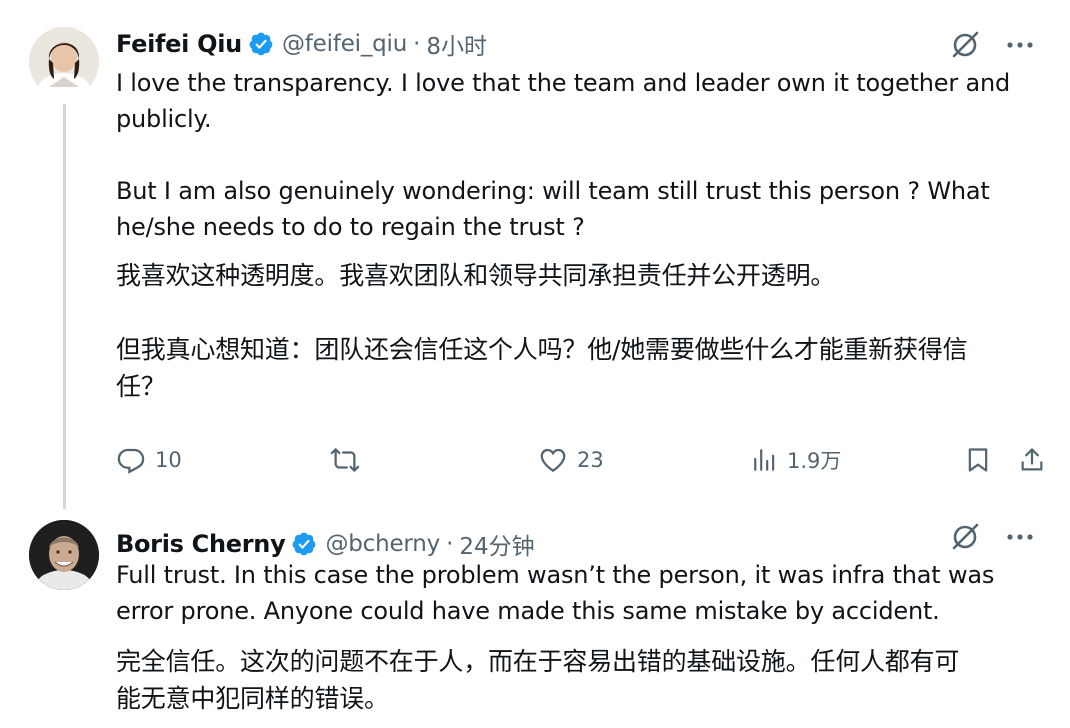 This screenshot has width=1070, height=728. Describe the element at coordinates (590, 460) in the screenshot. I see `like-count: 23` at that location.